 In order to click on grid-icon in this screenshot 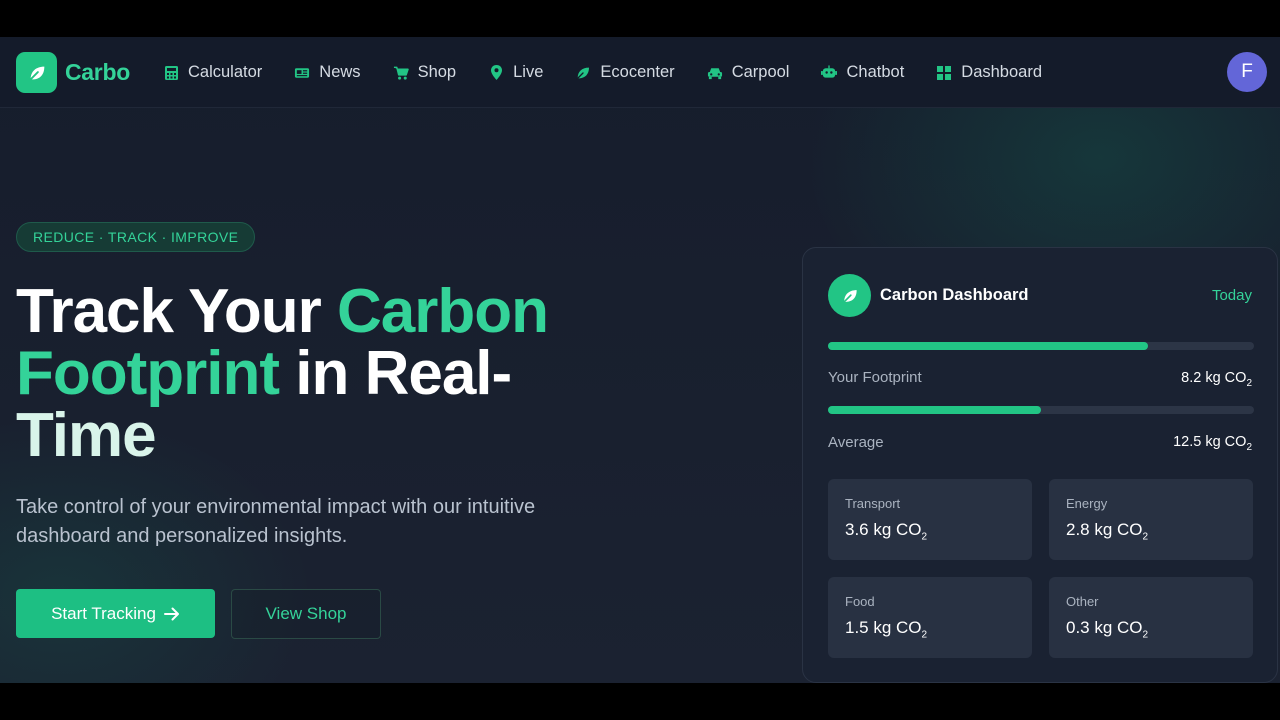, I will do `click(944, 73)`.